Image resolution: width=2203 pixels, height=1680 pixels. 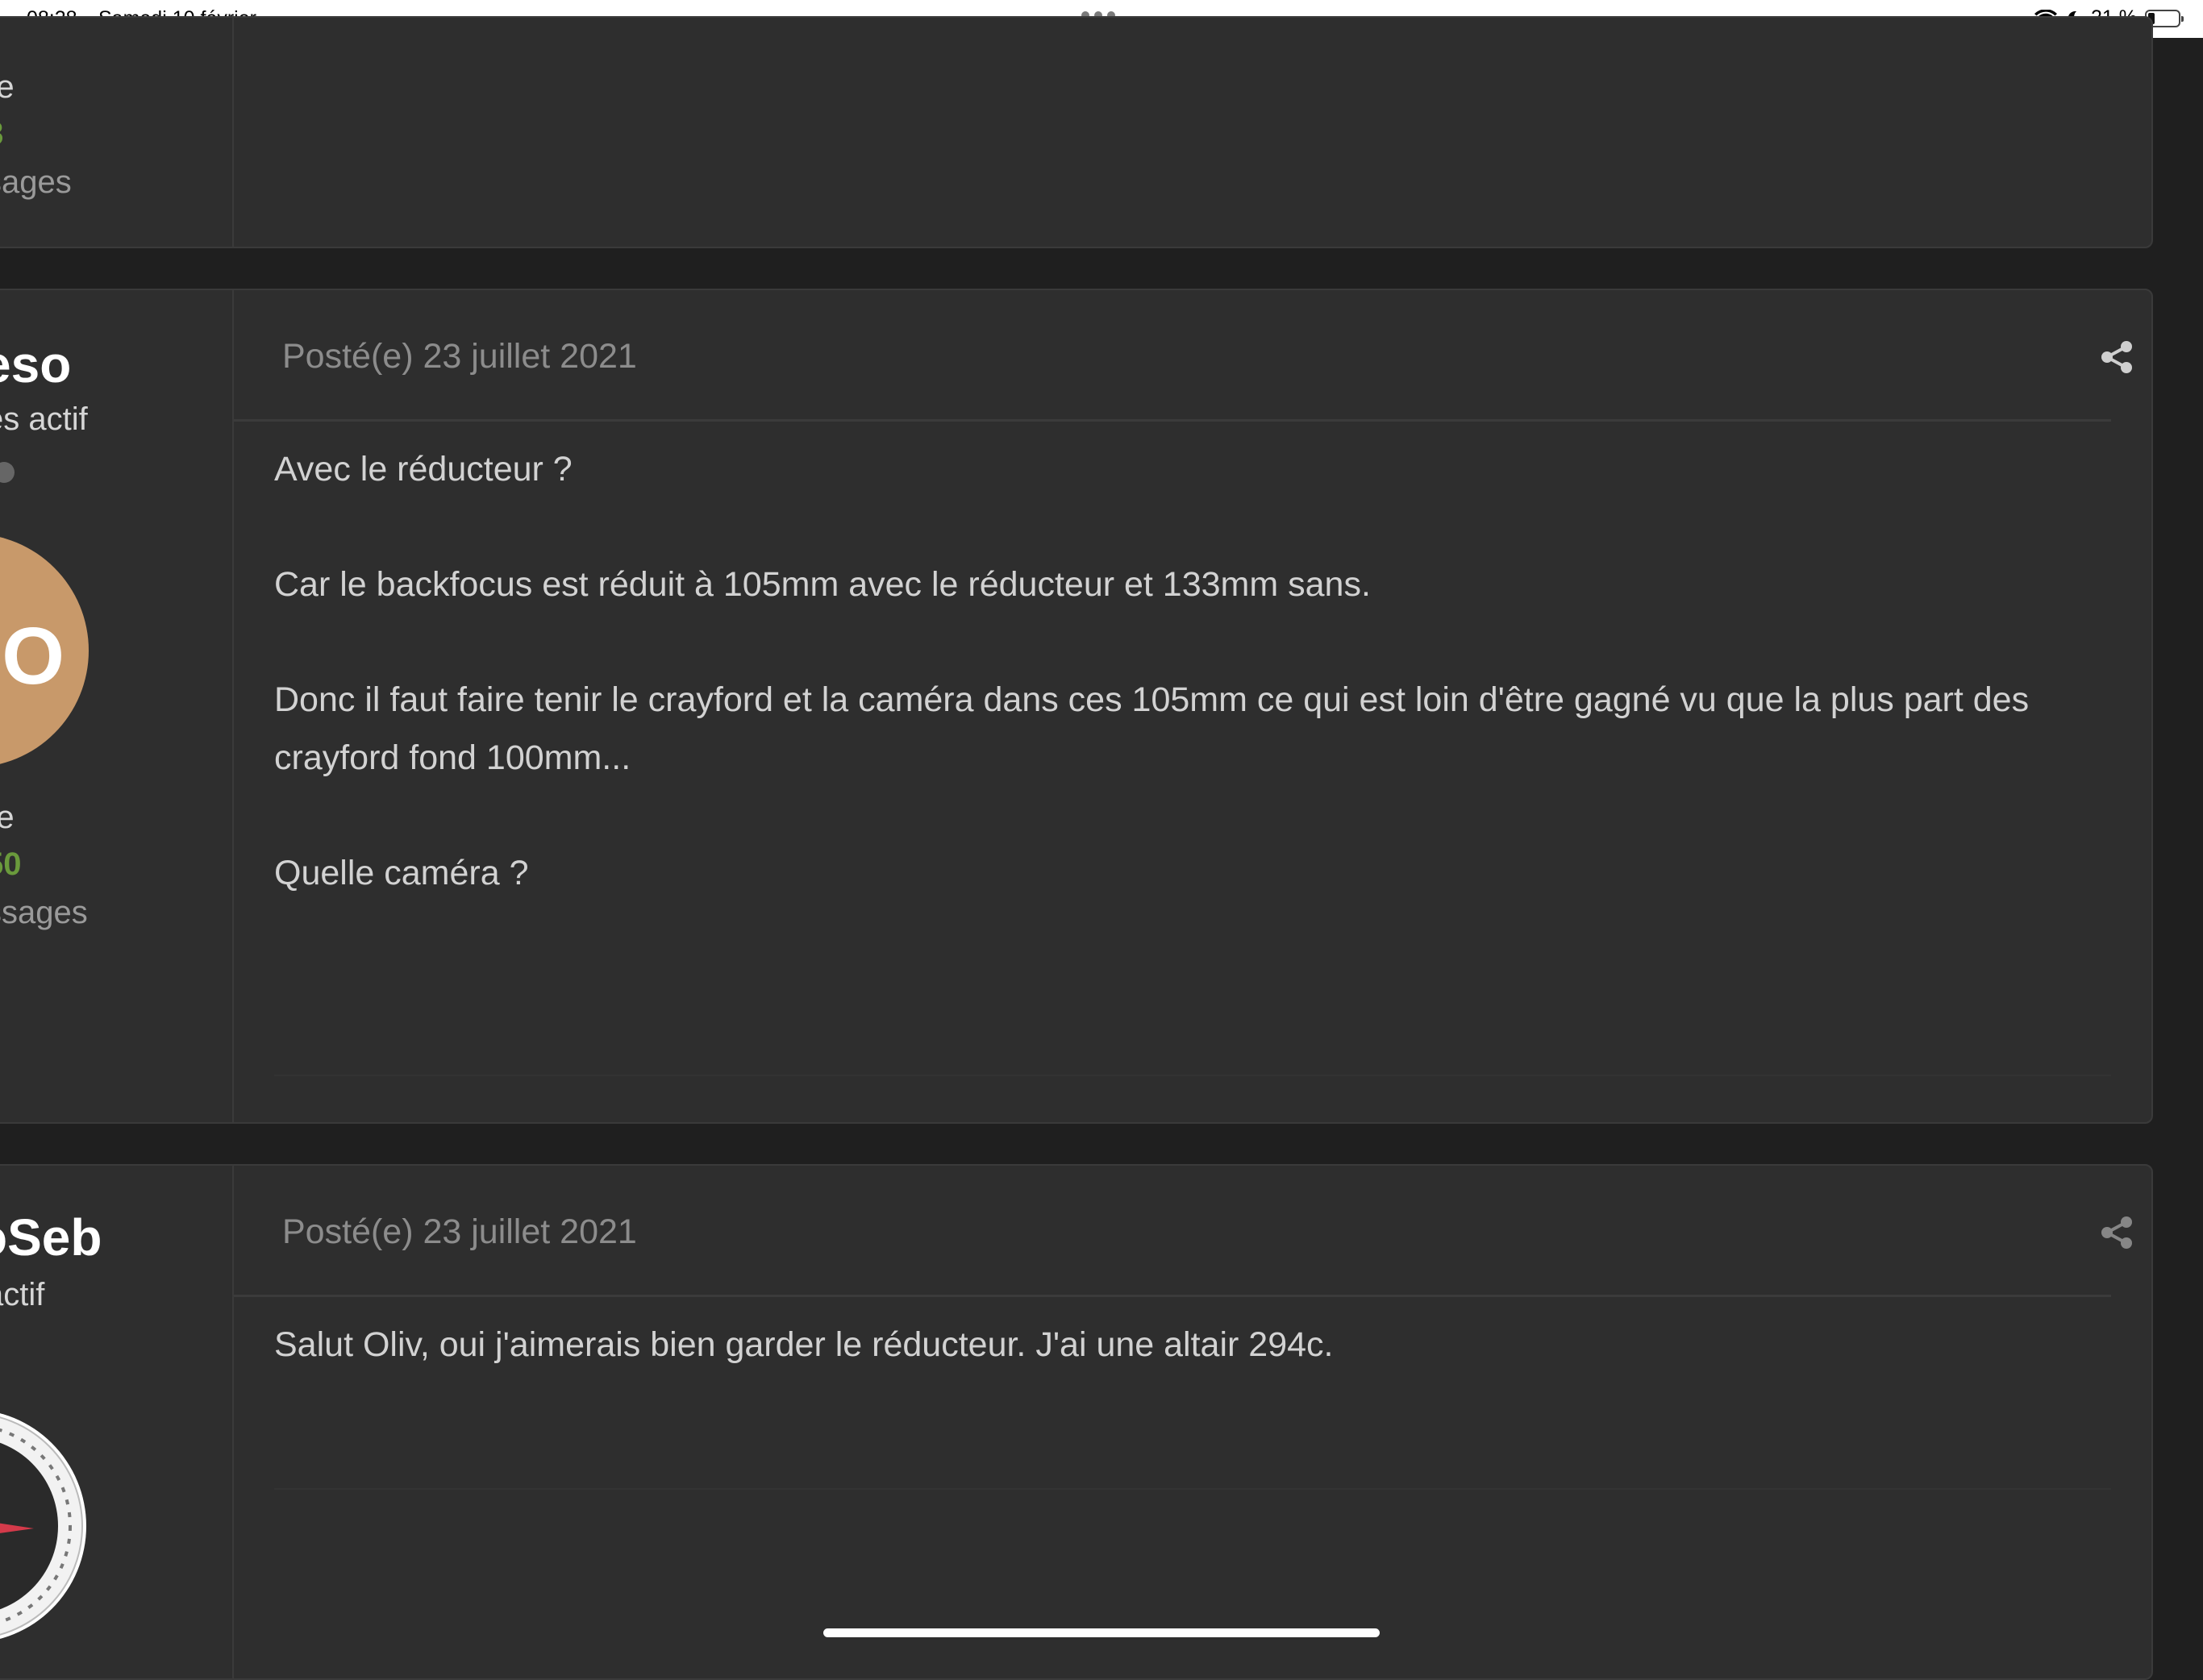 What do you see at coordinates (51, 1237) in the screenshot?
I see `author-name: oSeb` at bounding box center [51, 1237].